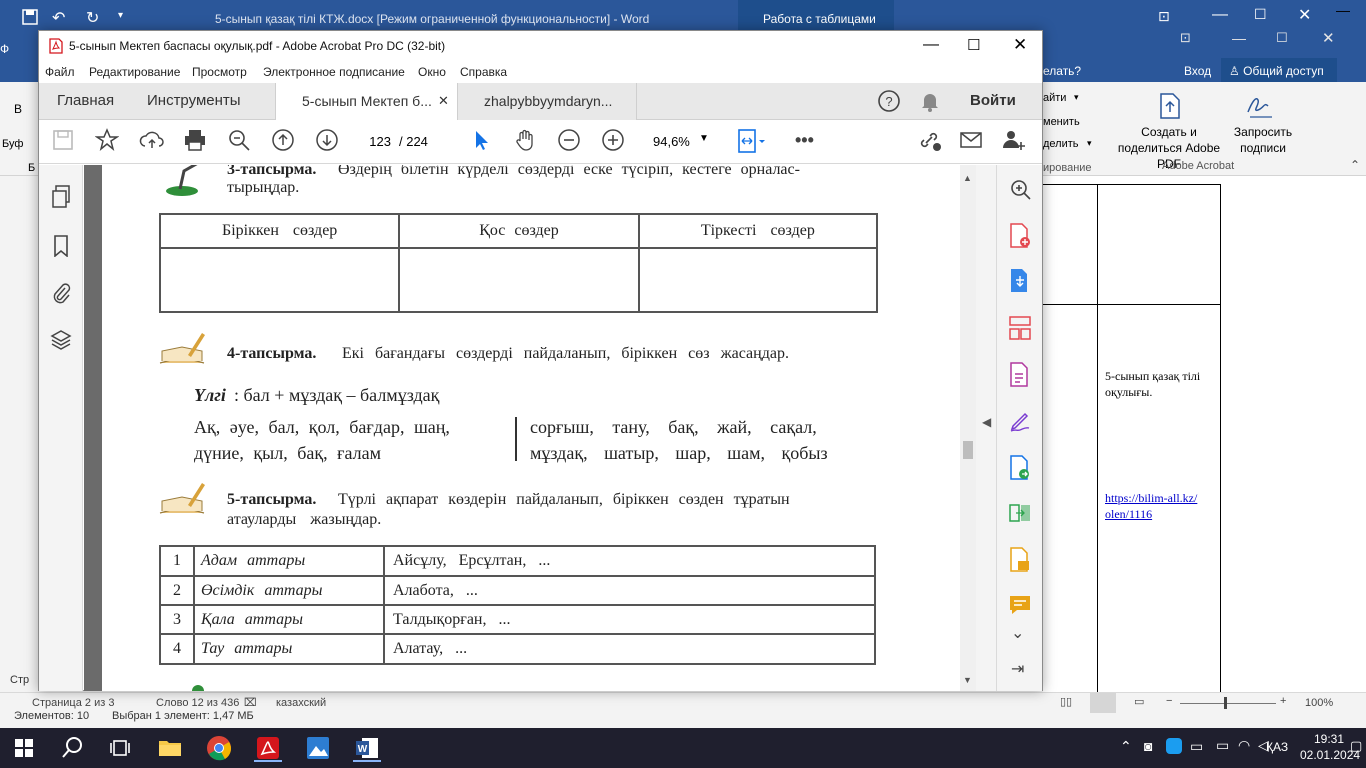 The image size is (1366, 768). I want to click on export-pdf-icon, so click(1020, 281).